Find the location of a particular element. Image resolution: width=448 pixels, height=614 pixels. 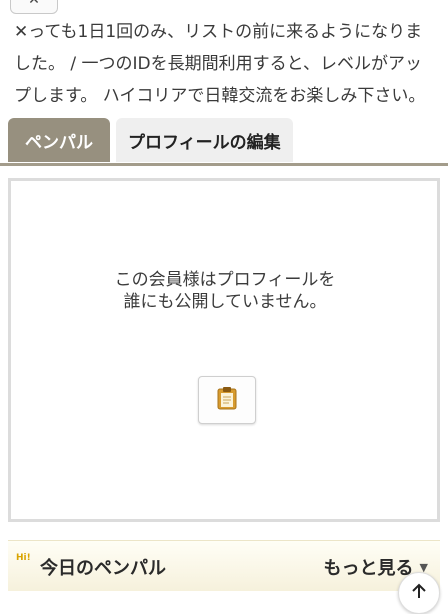

clipboard-icon is located at coordinates (227, 400).